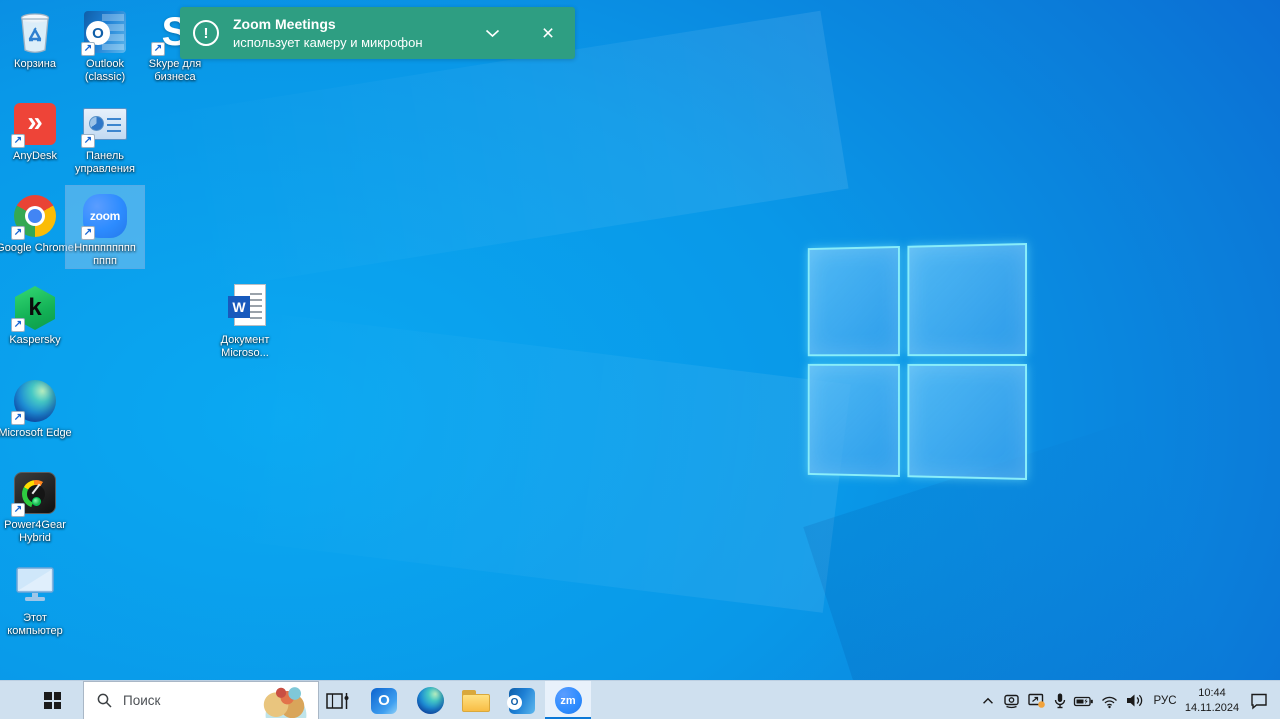 The height and width of the screenshot is (719, 1280). Describe the element at coordinates (35, 156) in the screenshot. I see `icon-label: AnyDesk` at that location.